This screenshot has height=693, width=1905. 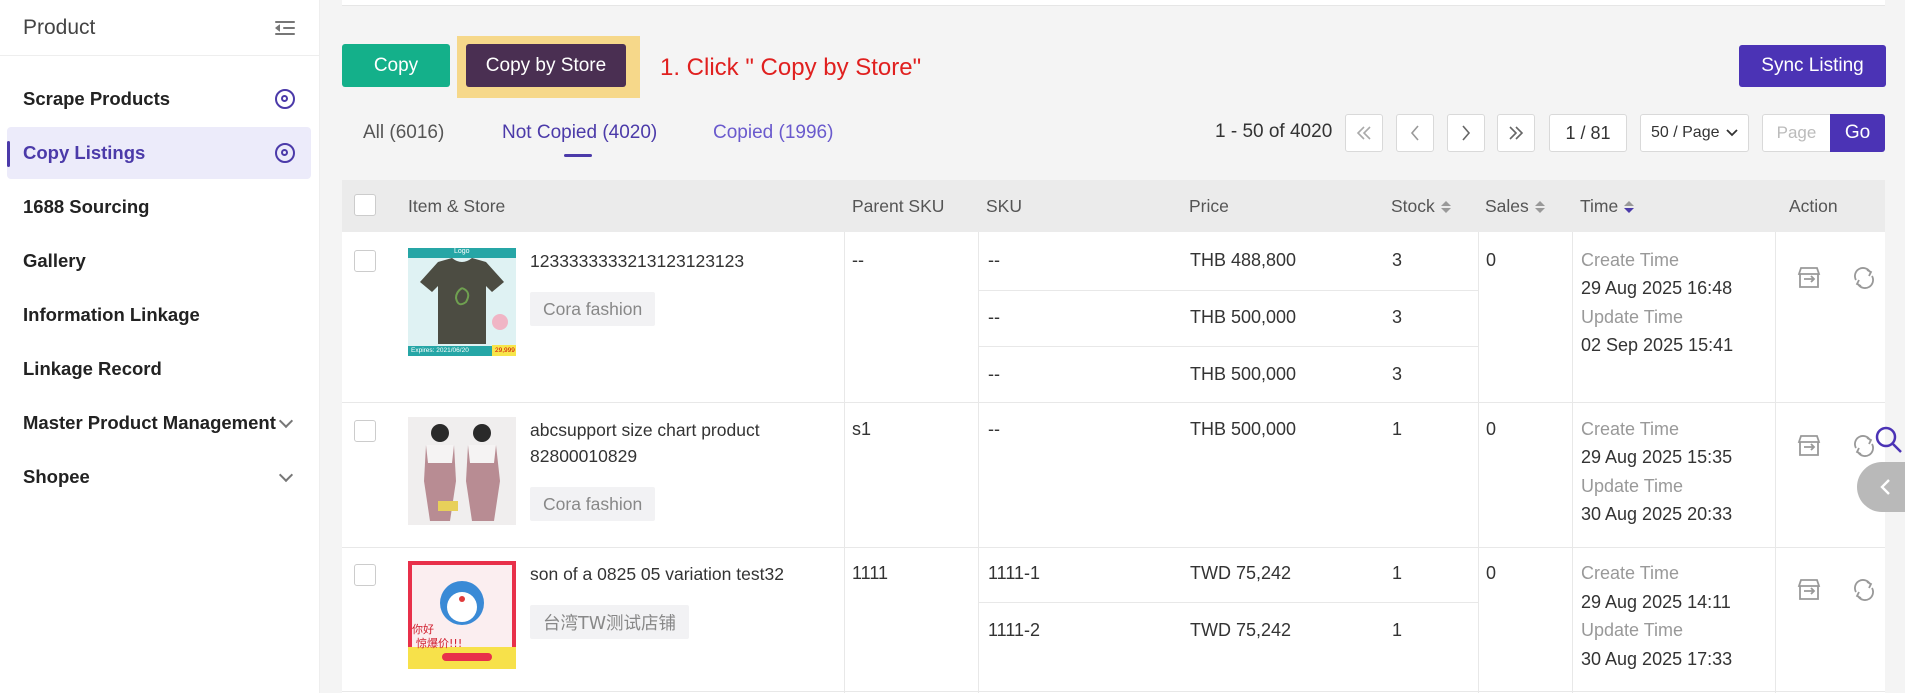 I want to click on select-all-checkbox, so click(x=365, y=205).